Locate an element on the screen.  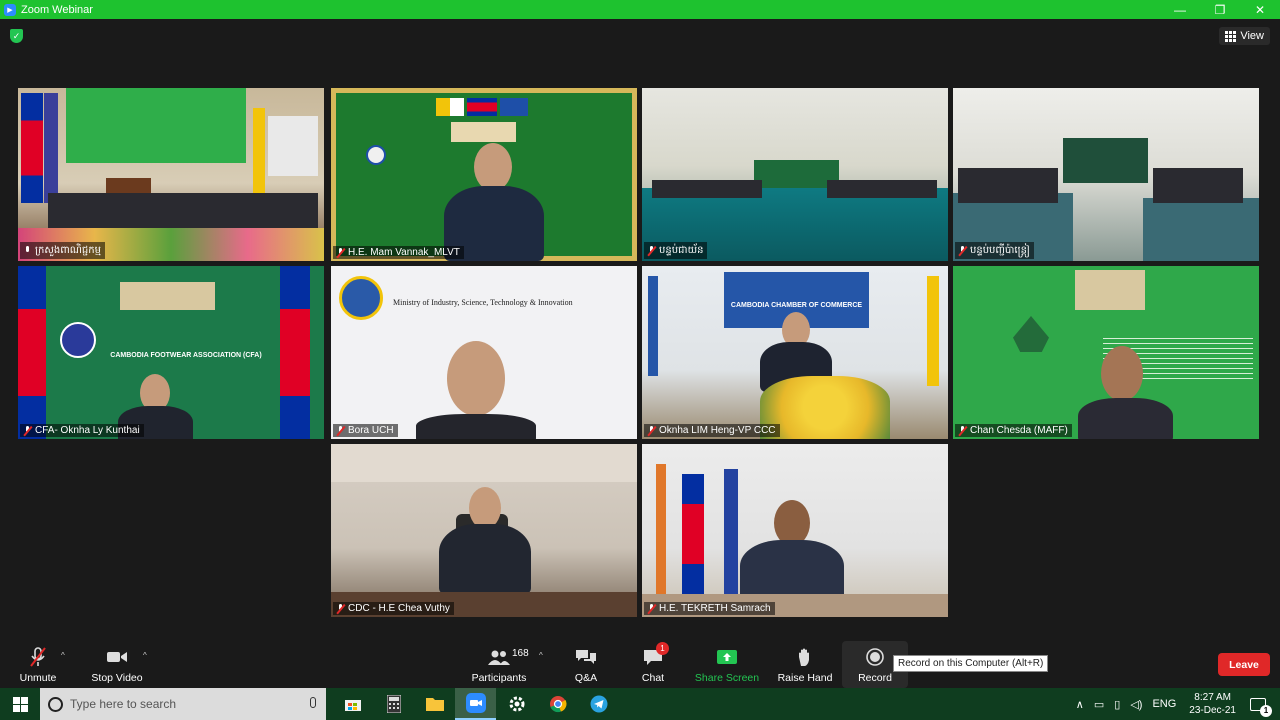
share-screen-icon is located at coordinates (727, 657).